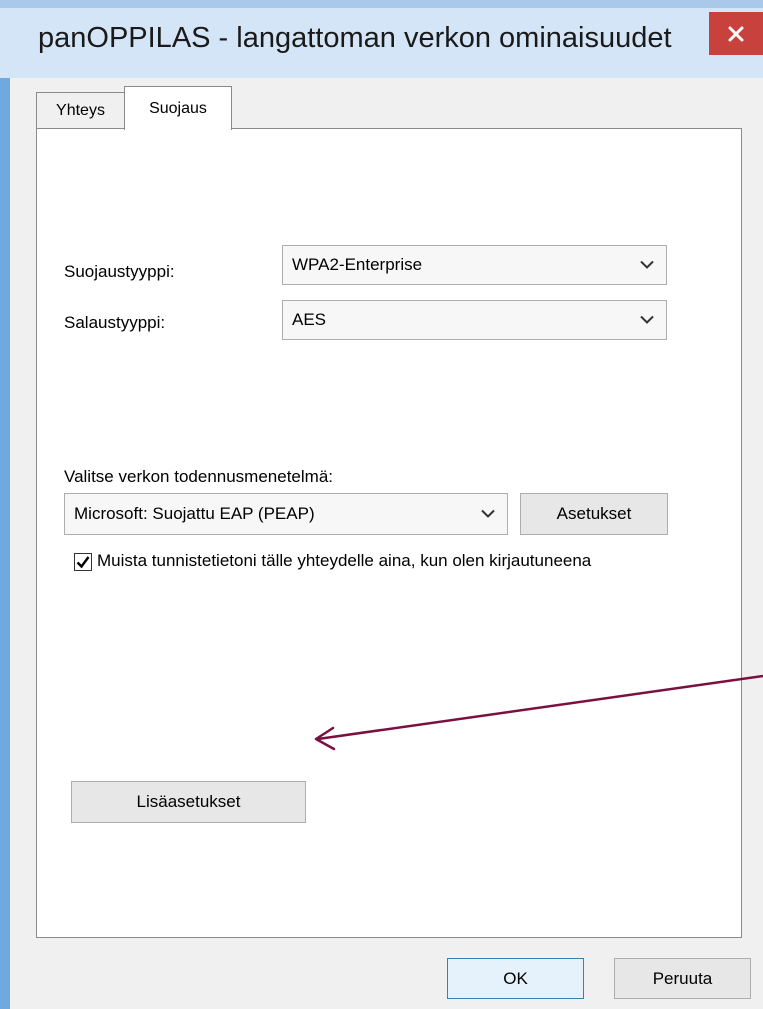 The image size is (763, 1009). What do you see at coordinates (357, 264) in the screenshot?
I see `security-type-value: WPA2-Enterprise` at bounding box center [357, 264].